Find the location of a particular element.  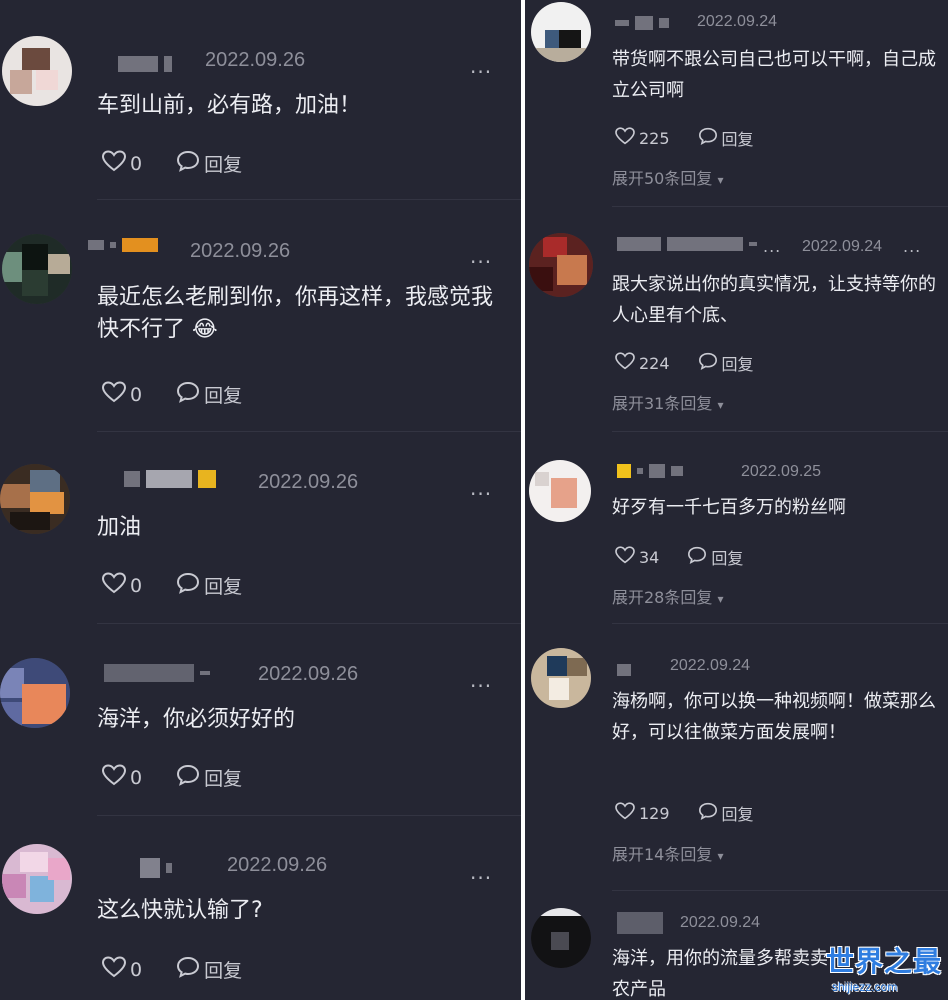

comment-item: 2022.09.26 ... 车到山前，必有路，加油！ 0 回复 is located at coordinates (260, 100).